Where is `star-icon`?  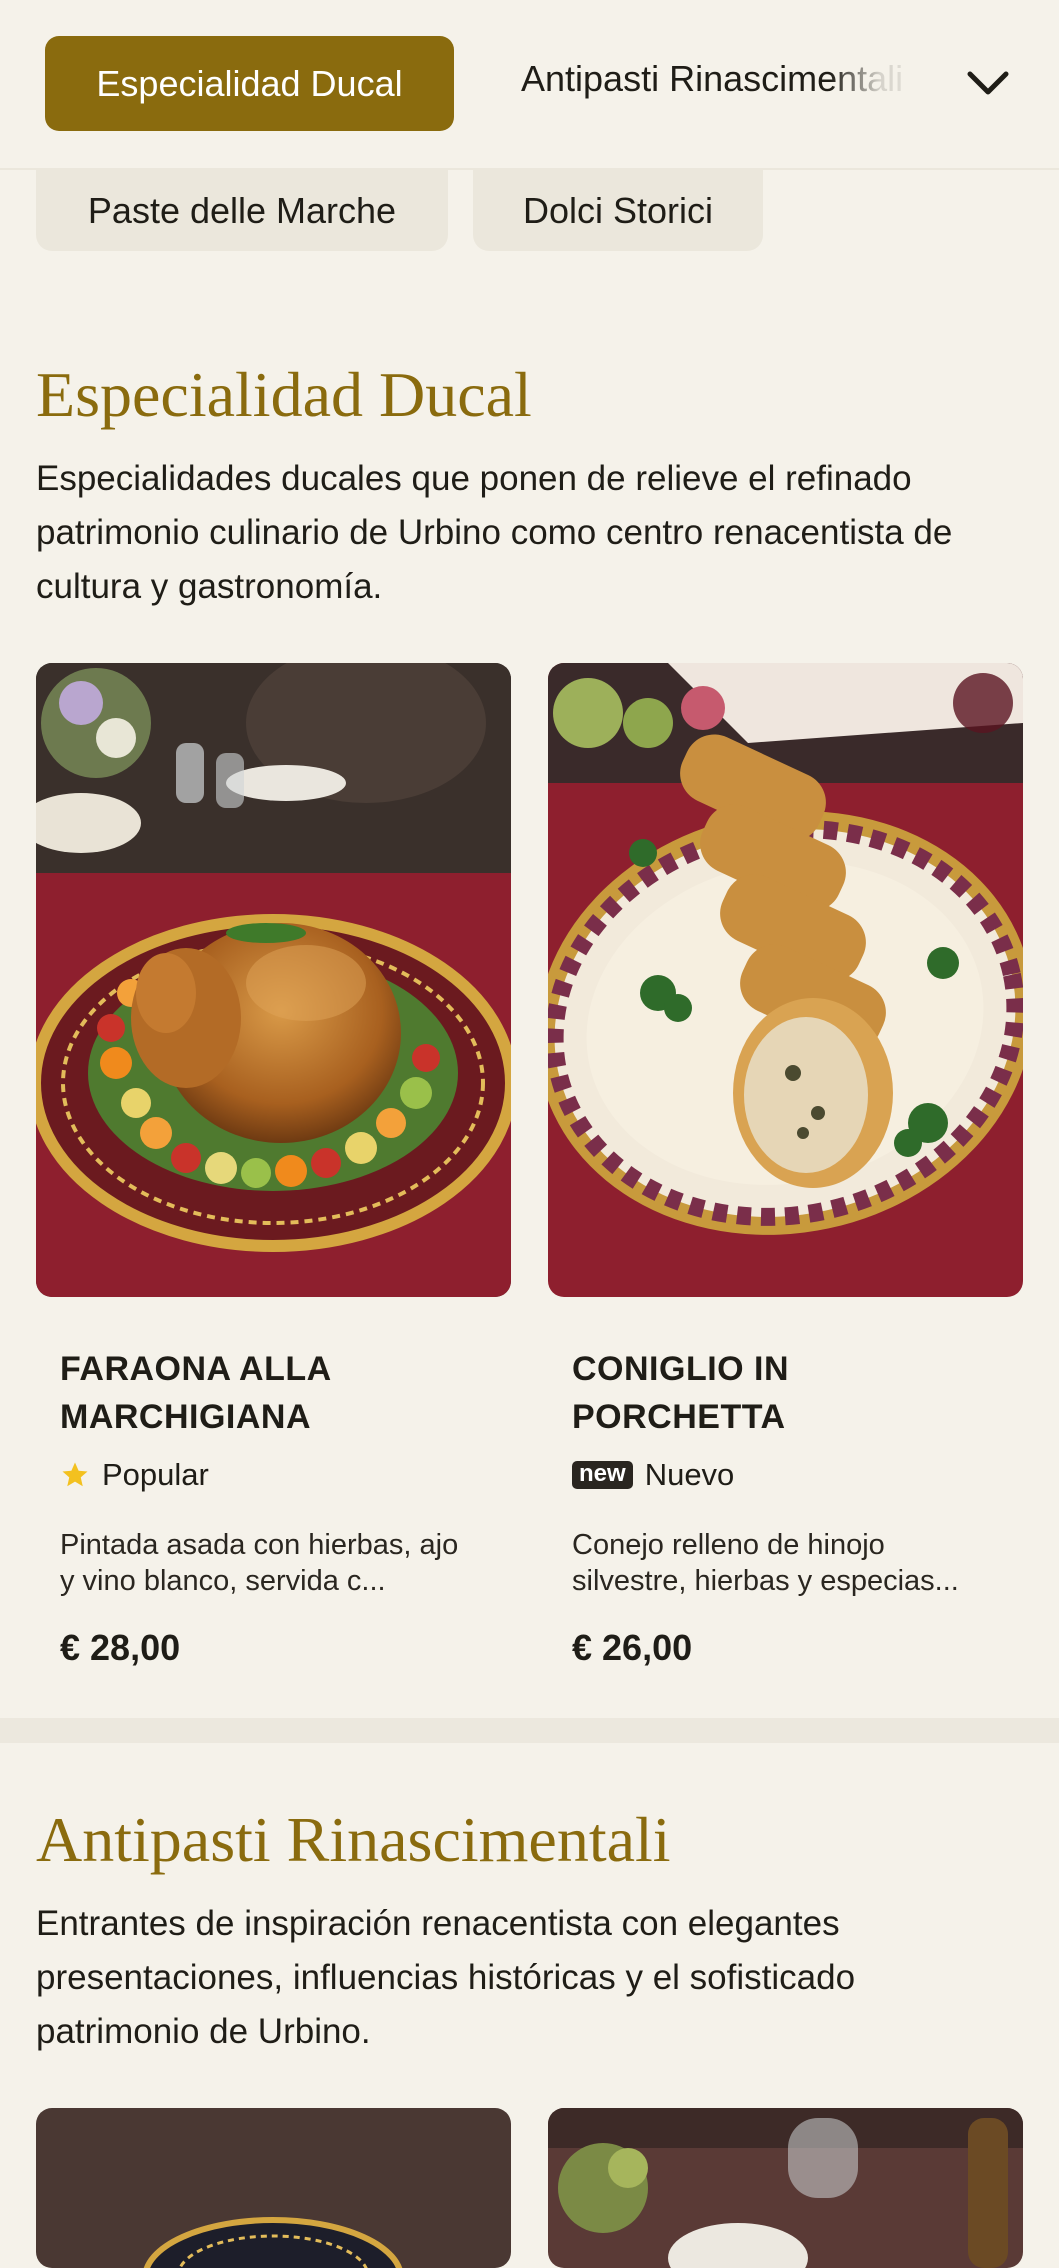
star-icon is located at coordinates (75, 1474).